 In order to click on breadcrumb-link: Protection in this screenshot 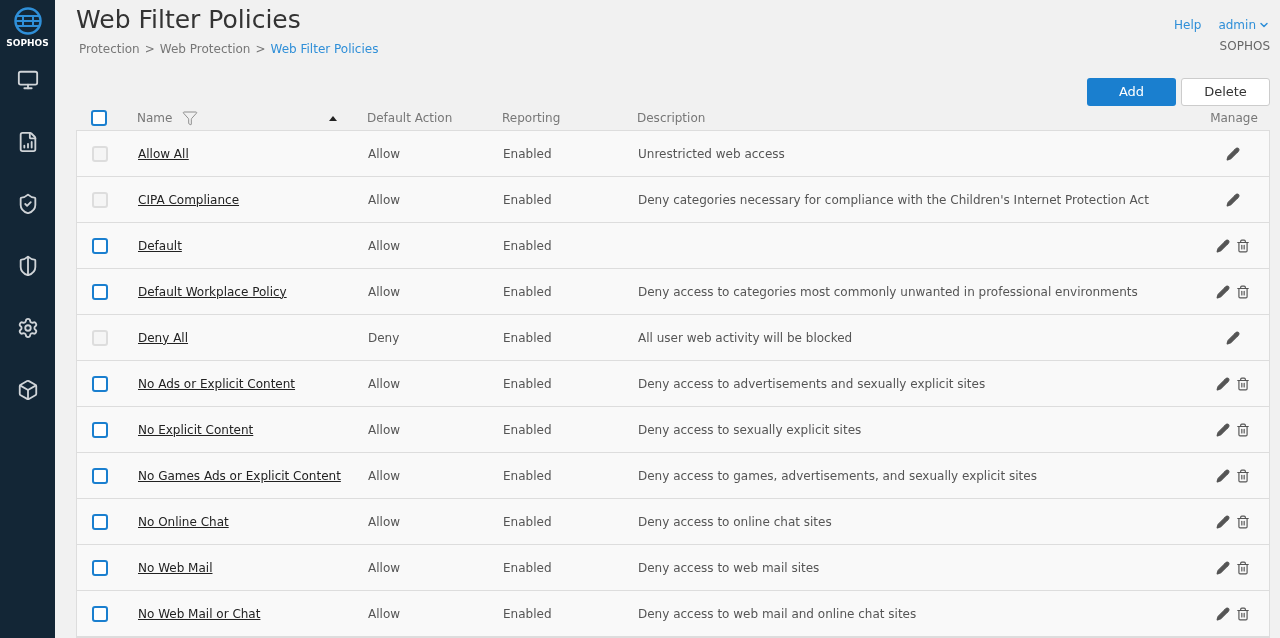, I will do `click(109, 49)`.